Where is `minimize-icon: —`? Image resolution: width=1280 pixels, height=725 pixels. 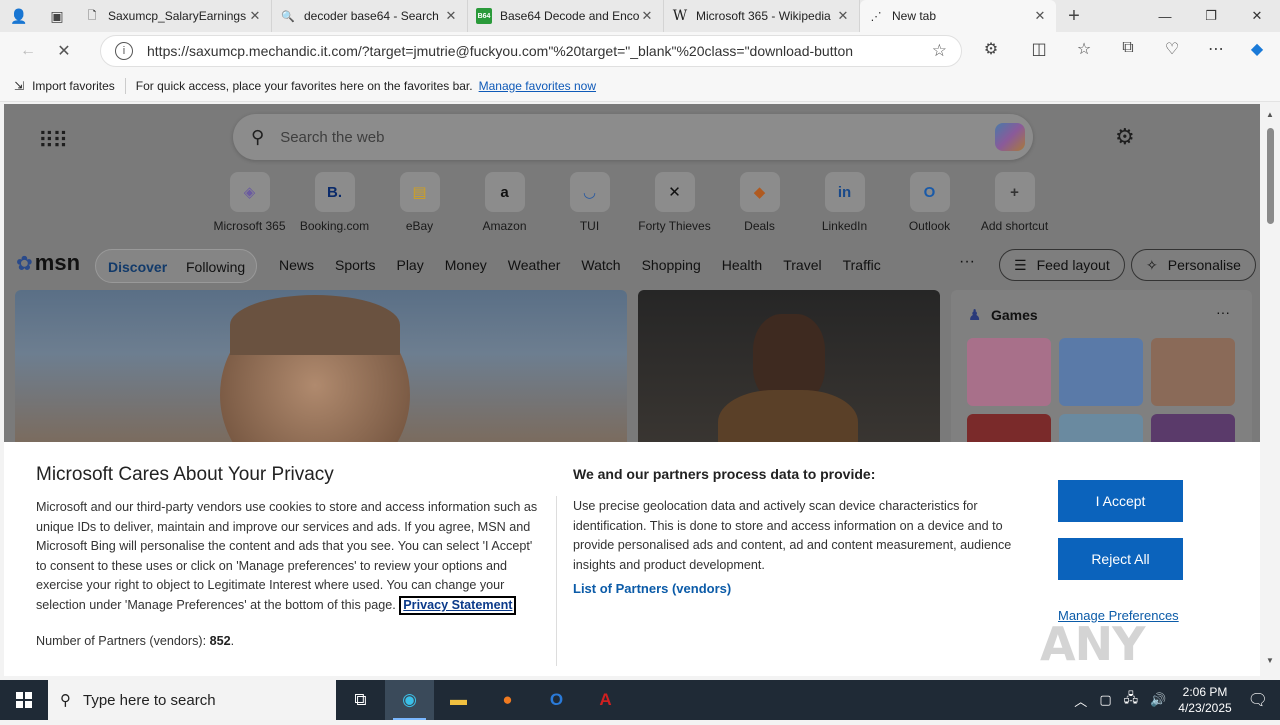
minimize-icon: — is located at coordinates (1165, 16).